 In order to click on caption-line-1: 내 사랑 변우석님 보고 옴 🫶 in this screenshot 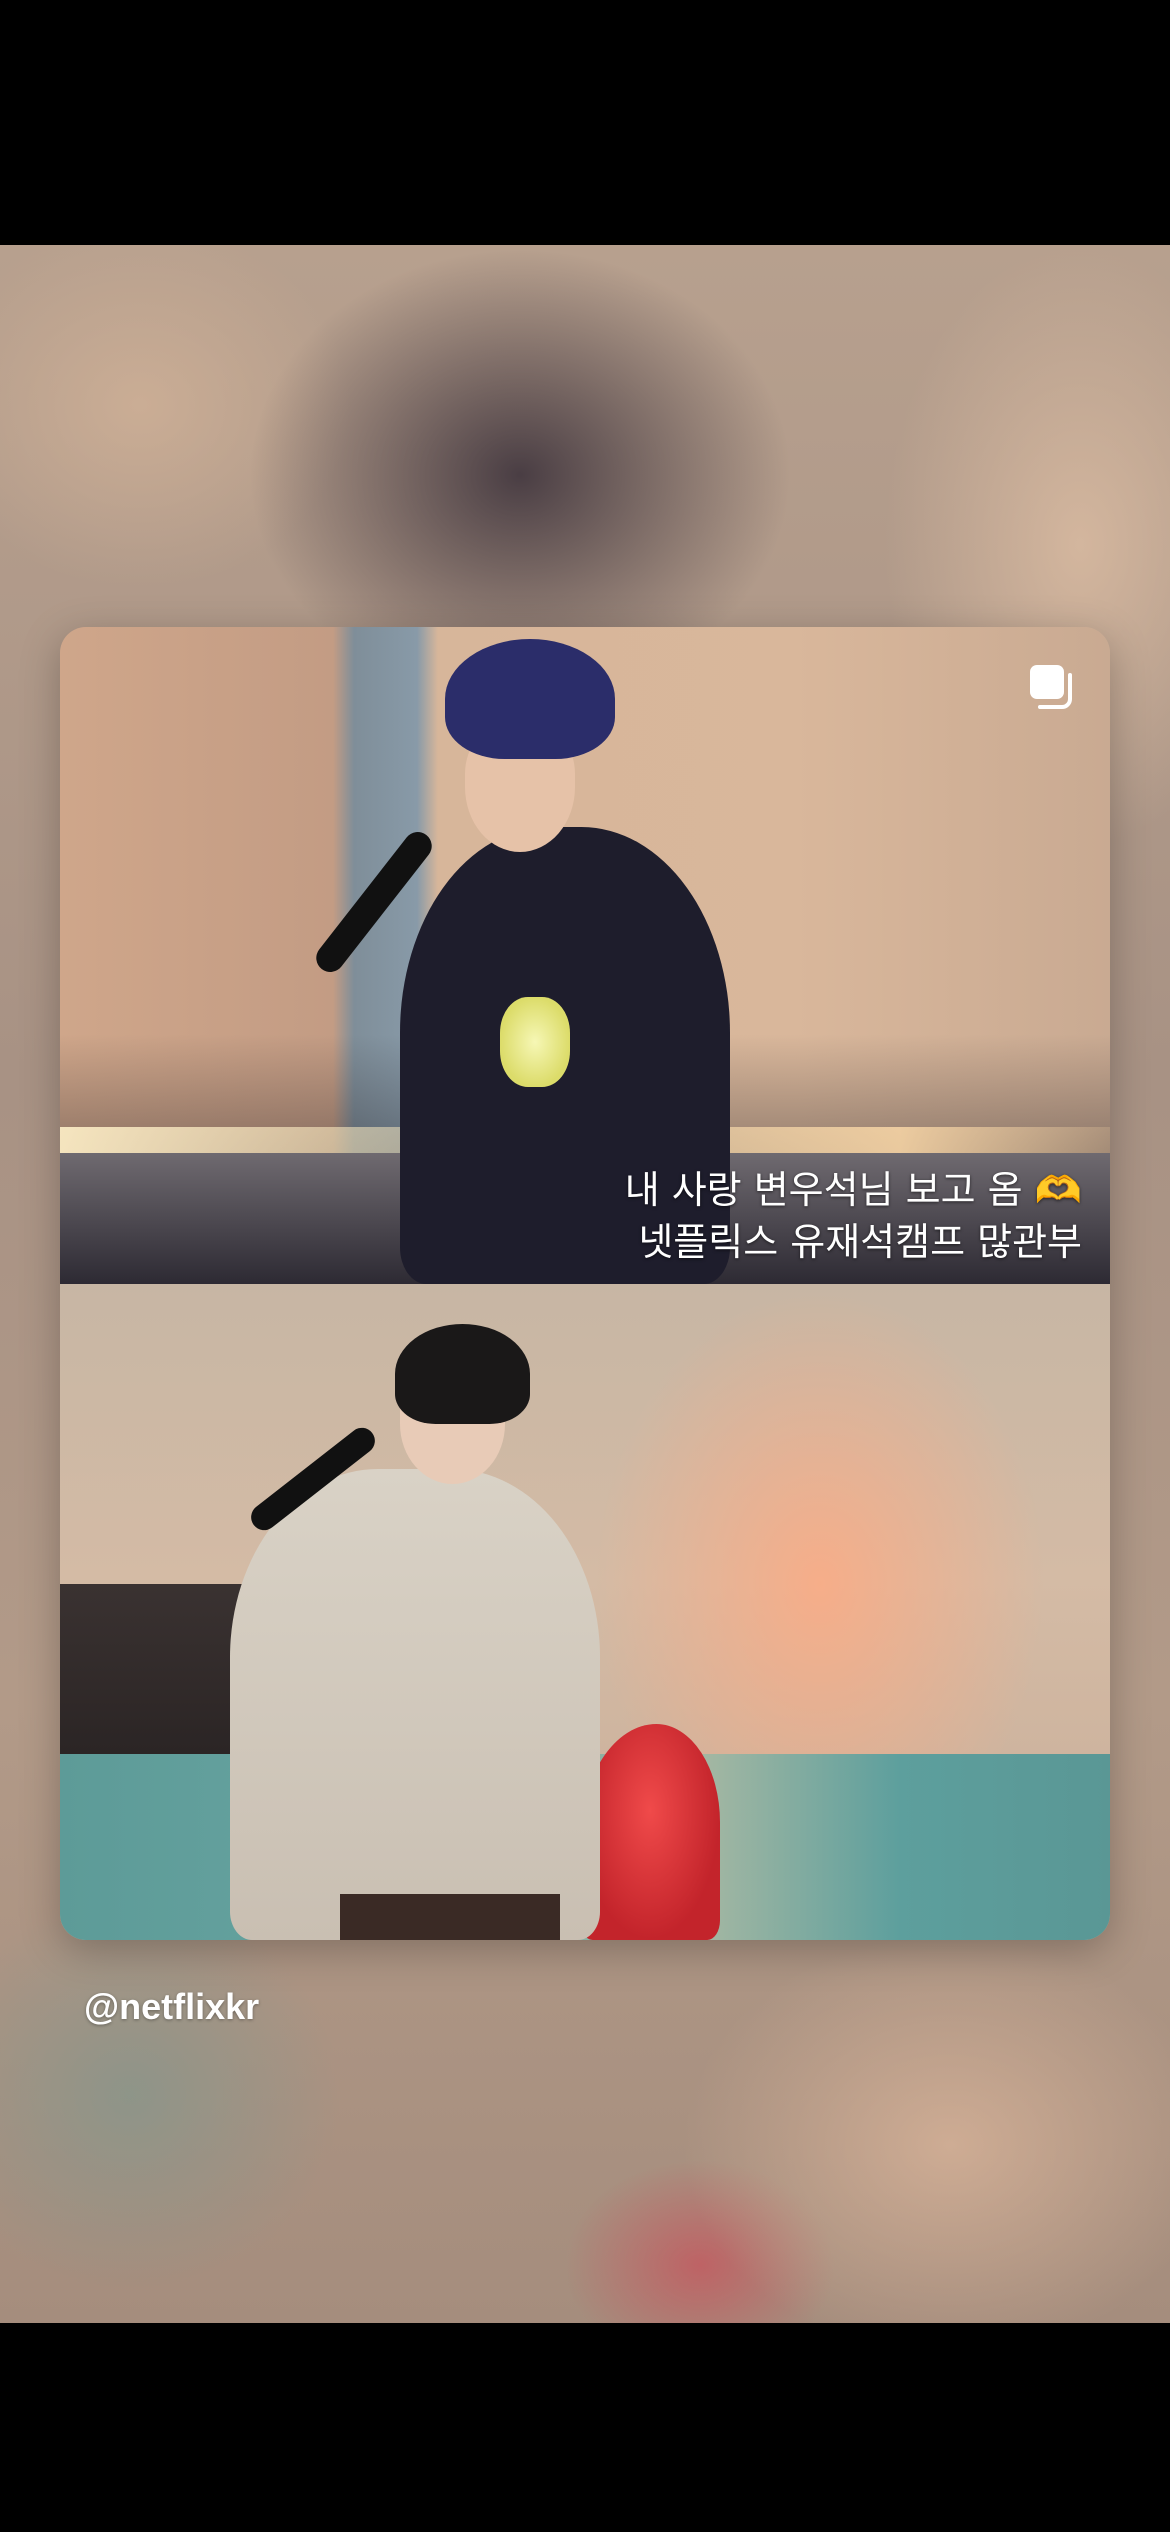, I will do `click(853, 1190)`.